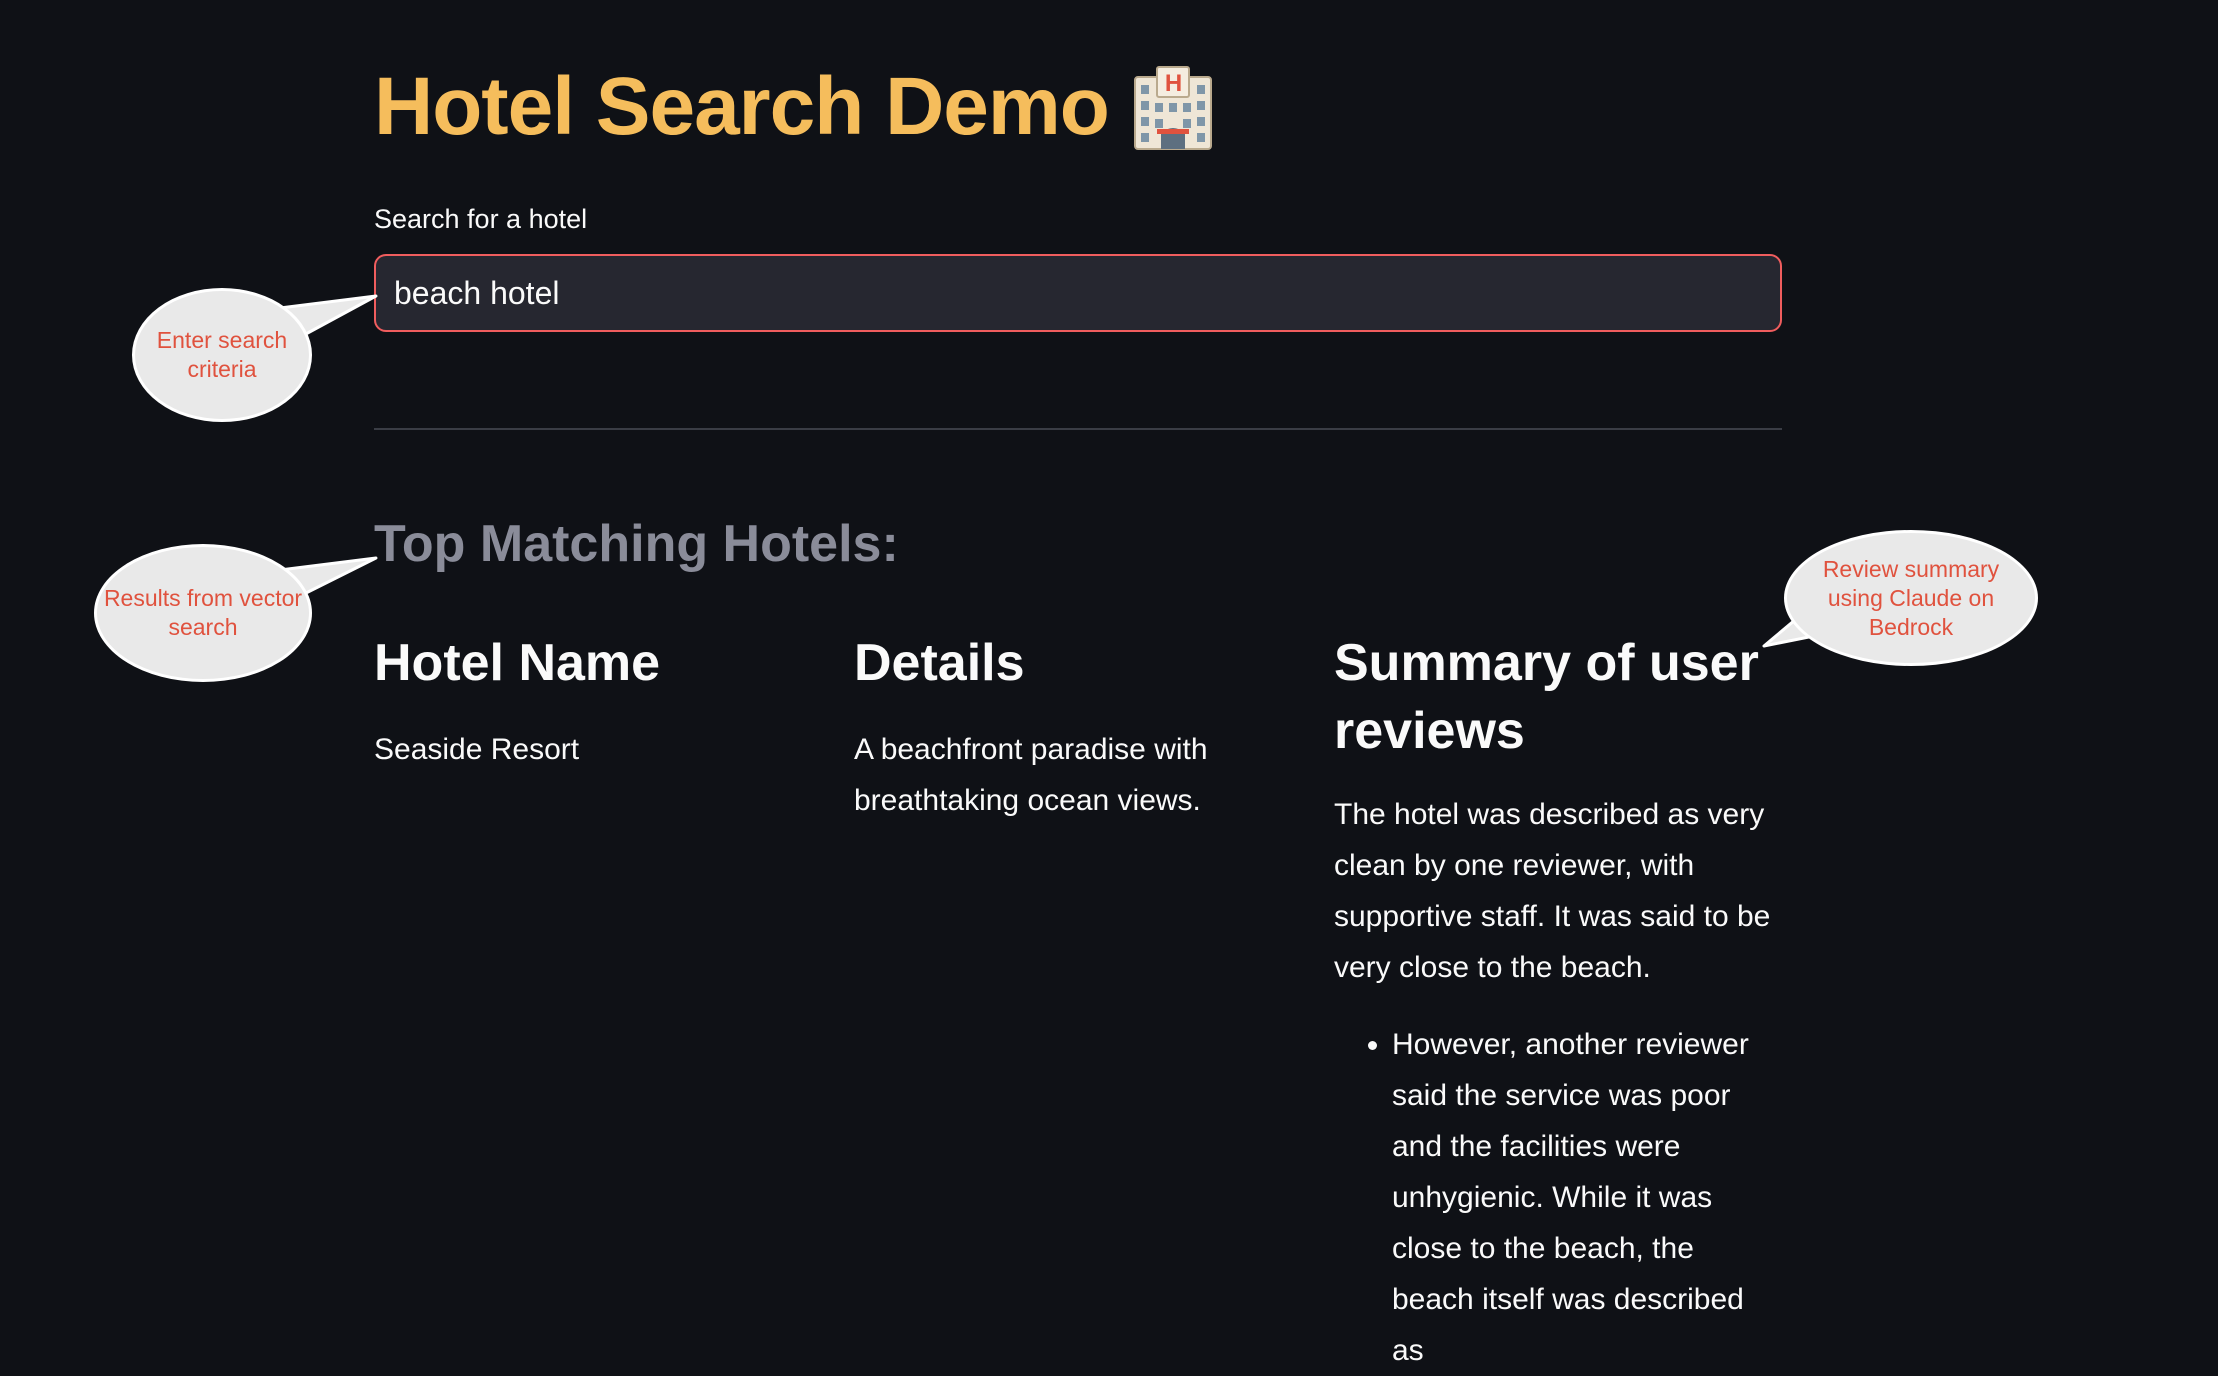  Describe the element at coordinates (939, 663) in the screenshot. I see `details-heading: Details` at that location.